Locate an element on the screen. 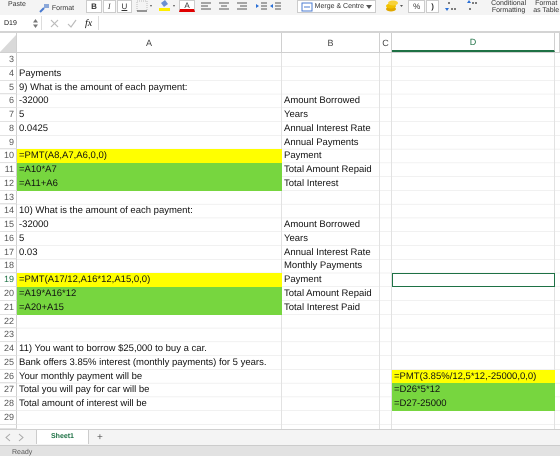 This screenshot has width=560, height=456. column-header: A is located at coordinates (149, 42).